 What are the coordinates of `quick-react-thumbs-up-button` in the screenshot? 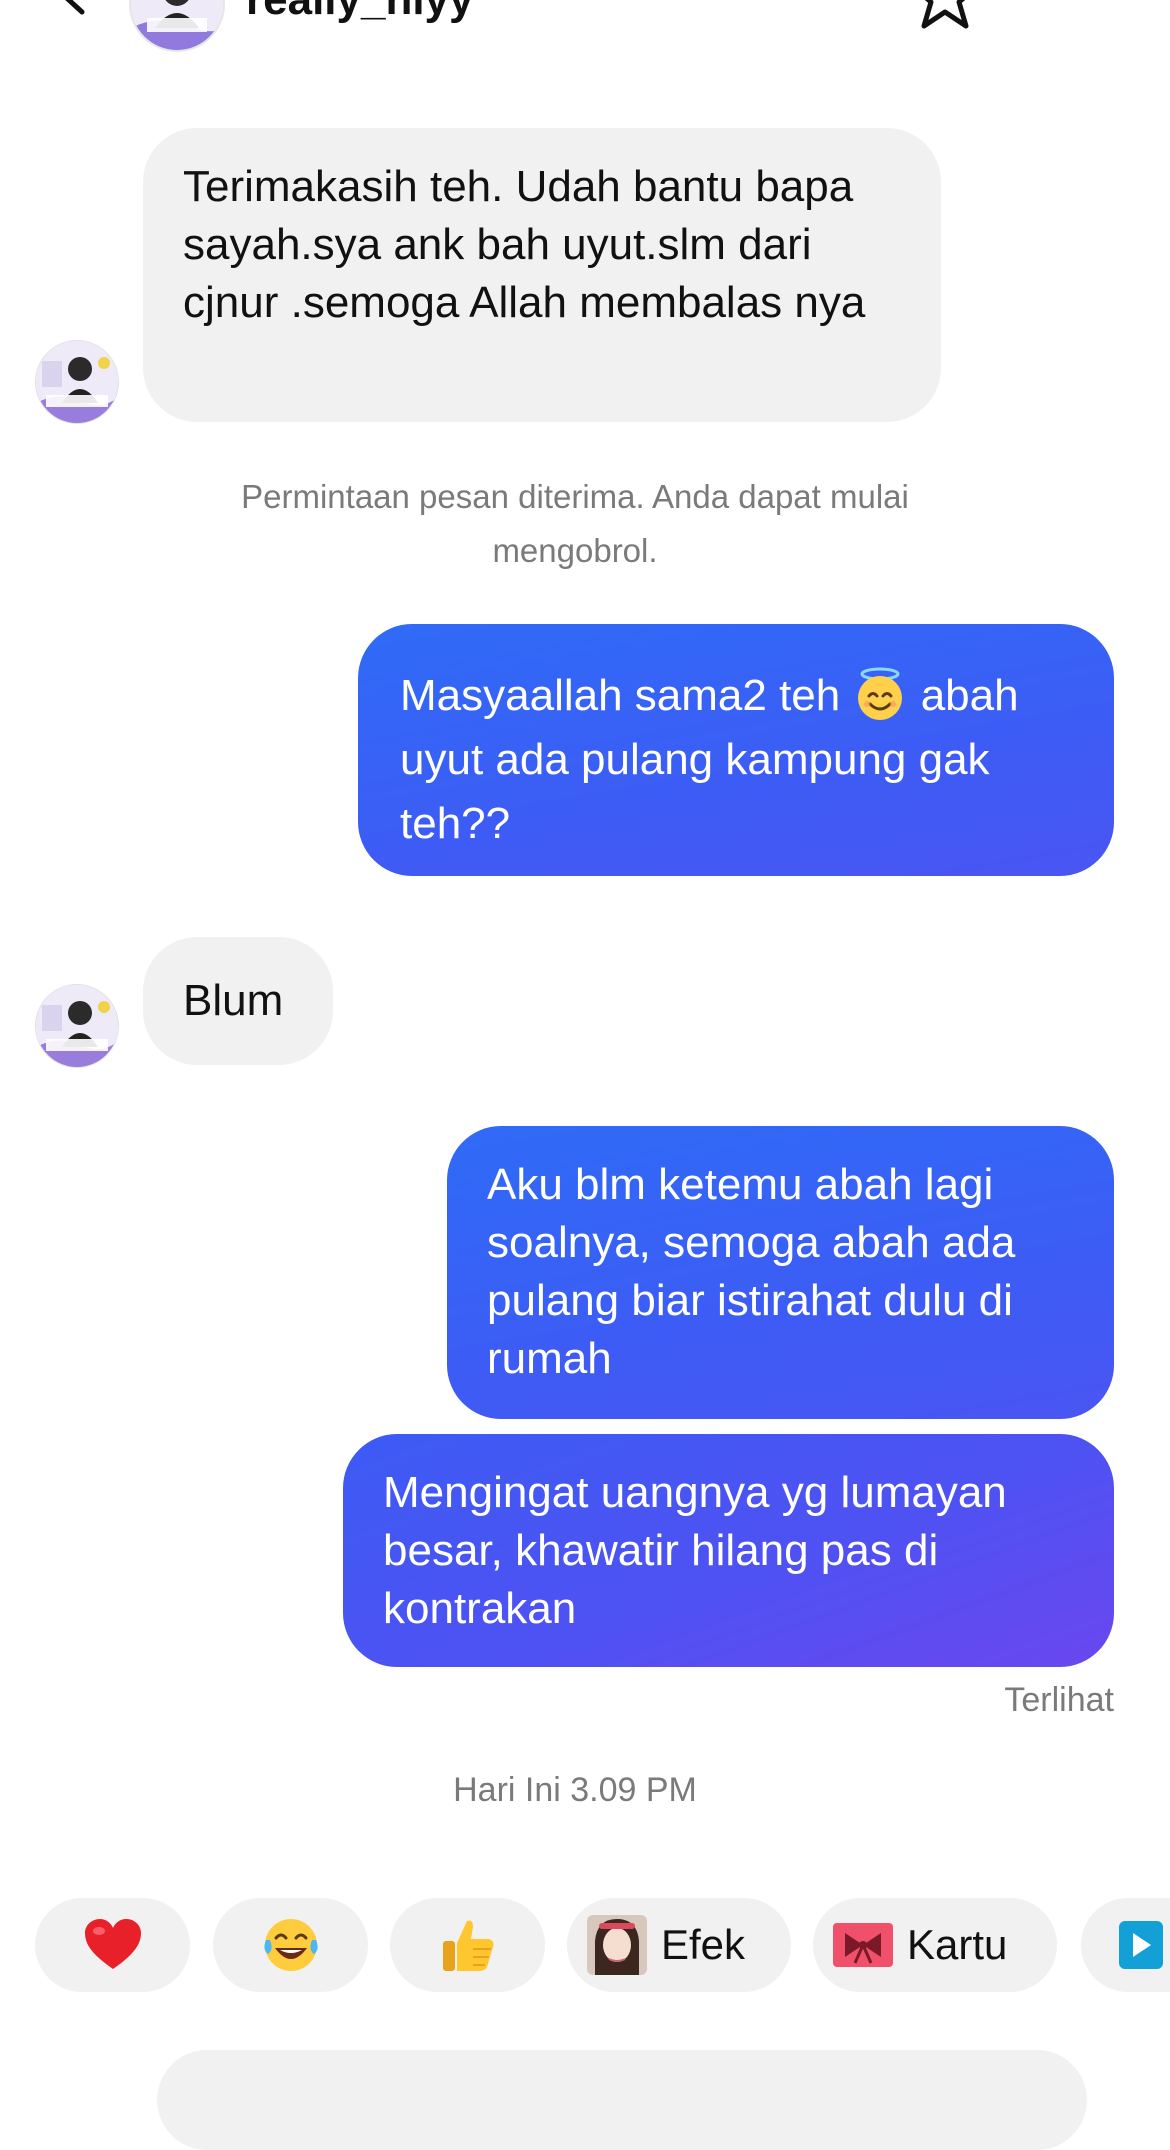 It's located at (467, 1945).